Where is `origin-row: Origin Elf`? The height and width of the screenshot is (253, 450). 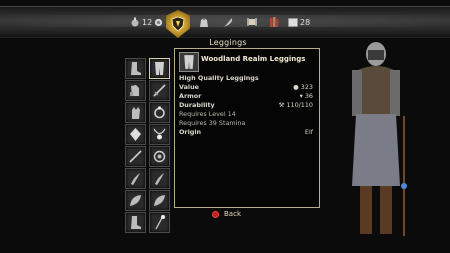 origin-row: Origin Elf is located at coordinates (247, 132).